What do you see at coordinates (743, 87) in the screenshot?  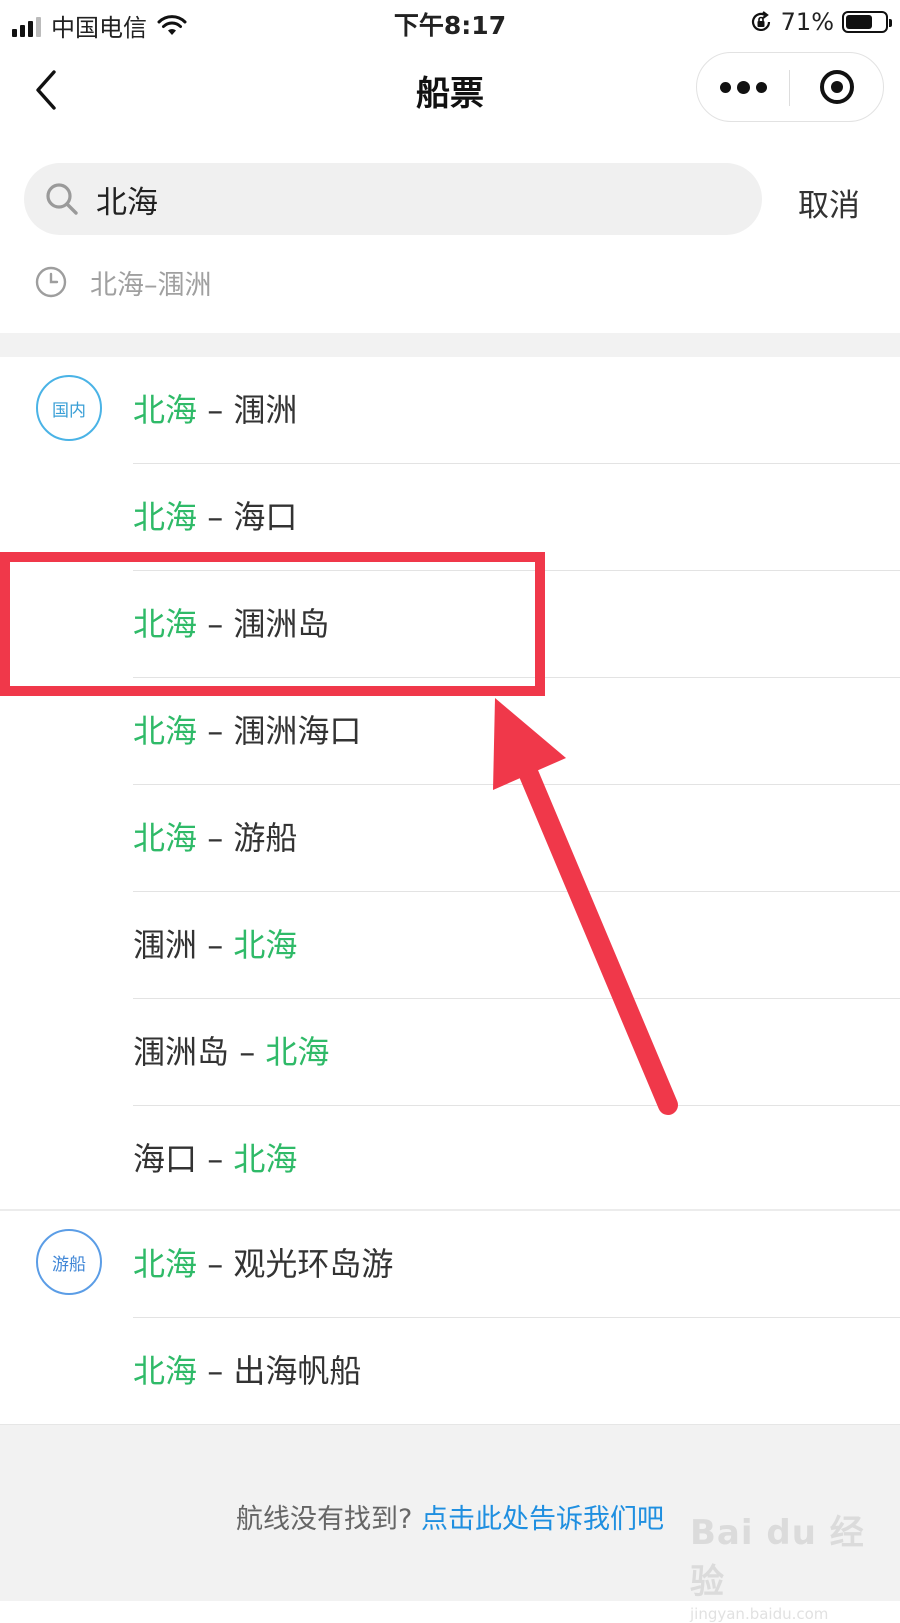 I see `more-dots-icon` at bounding box center [743, 87].